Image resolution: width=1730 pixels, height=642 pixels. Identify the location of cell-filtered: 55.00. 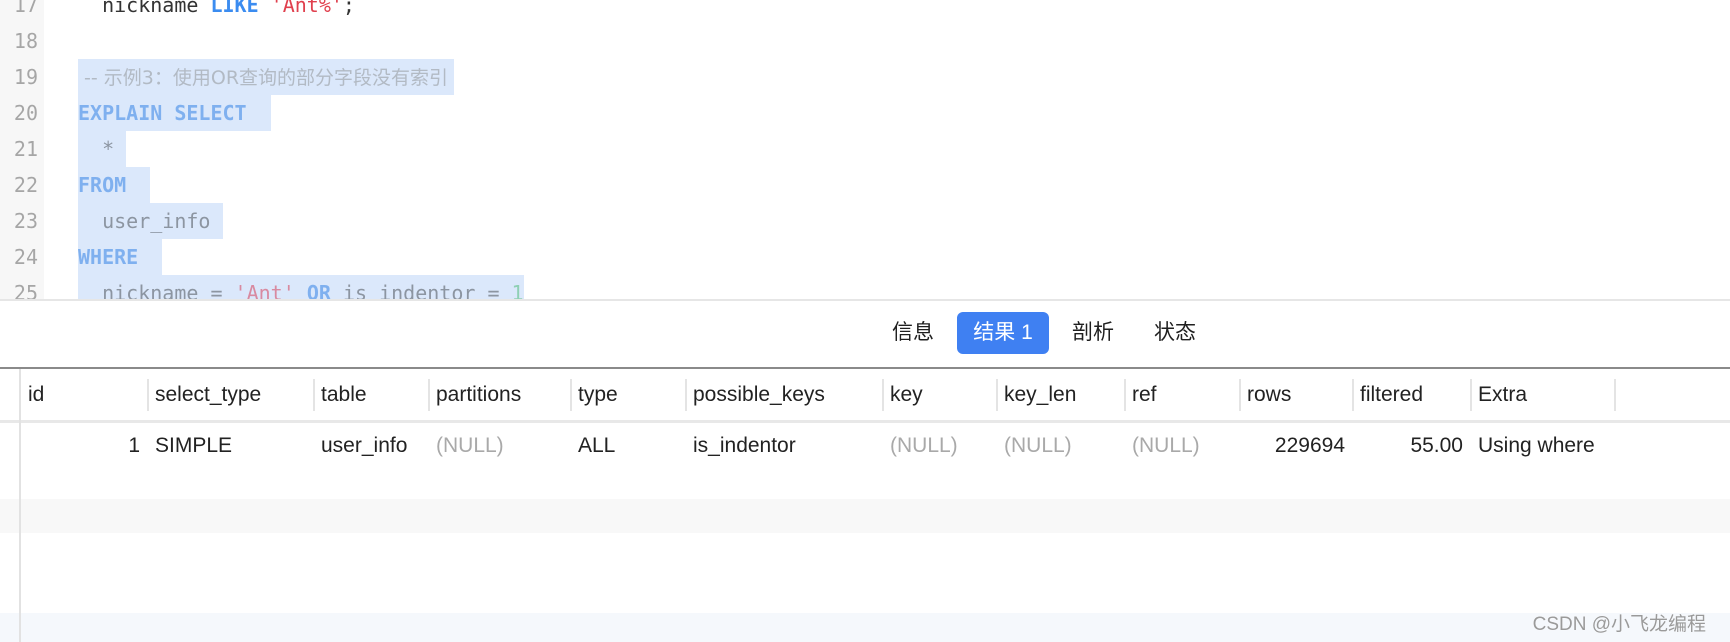
(1412, 446).